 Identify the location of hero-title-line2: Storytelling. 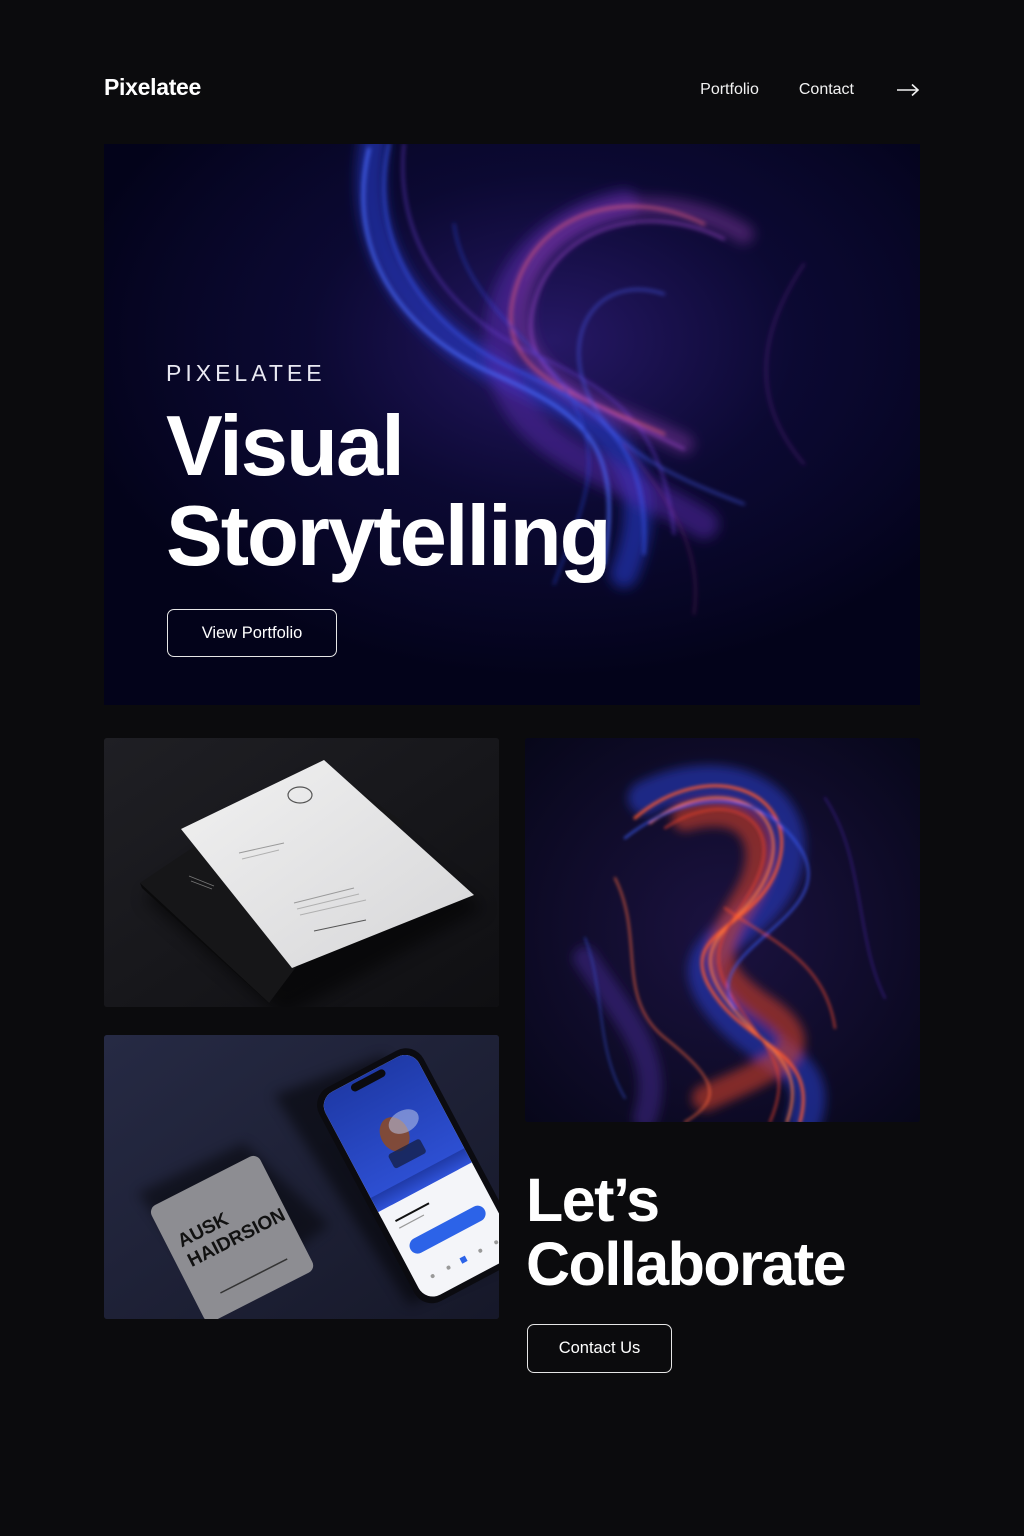
(389, 536).